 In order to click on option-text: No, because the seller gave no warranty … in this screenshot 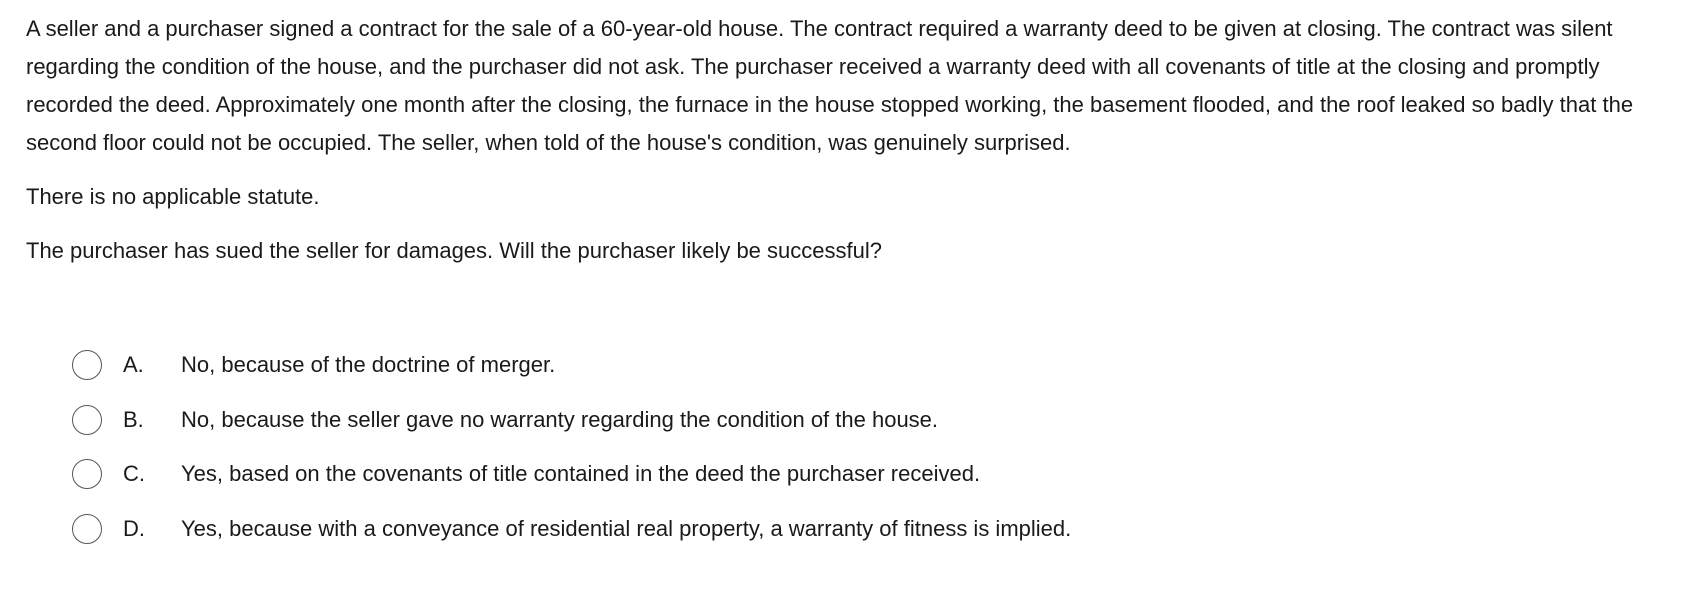, I will do `click(926, 420)`.